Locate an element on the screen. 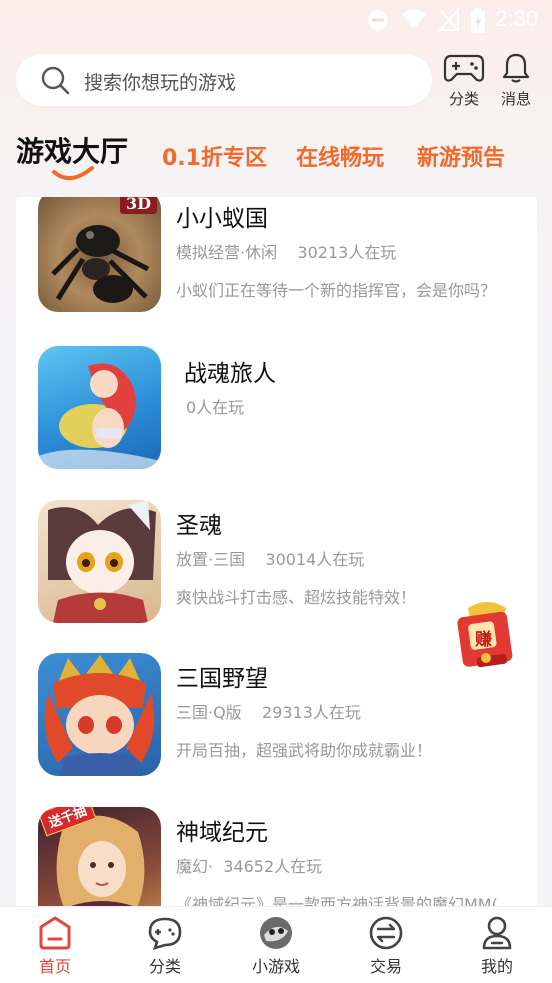  game-icon-ant: 3D is located at coordinates (99, 254).